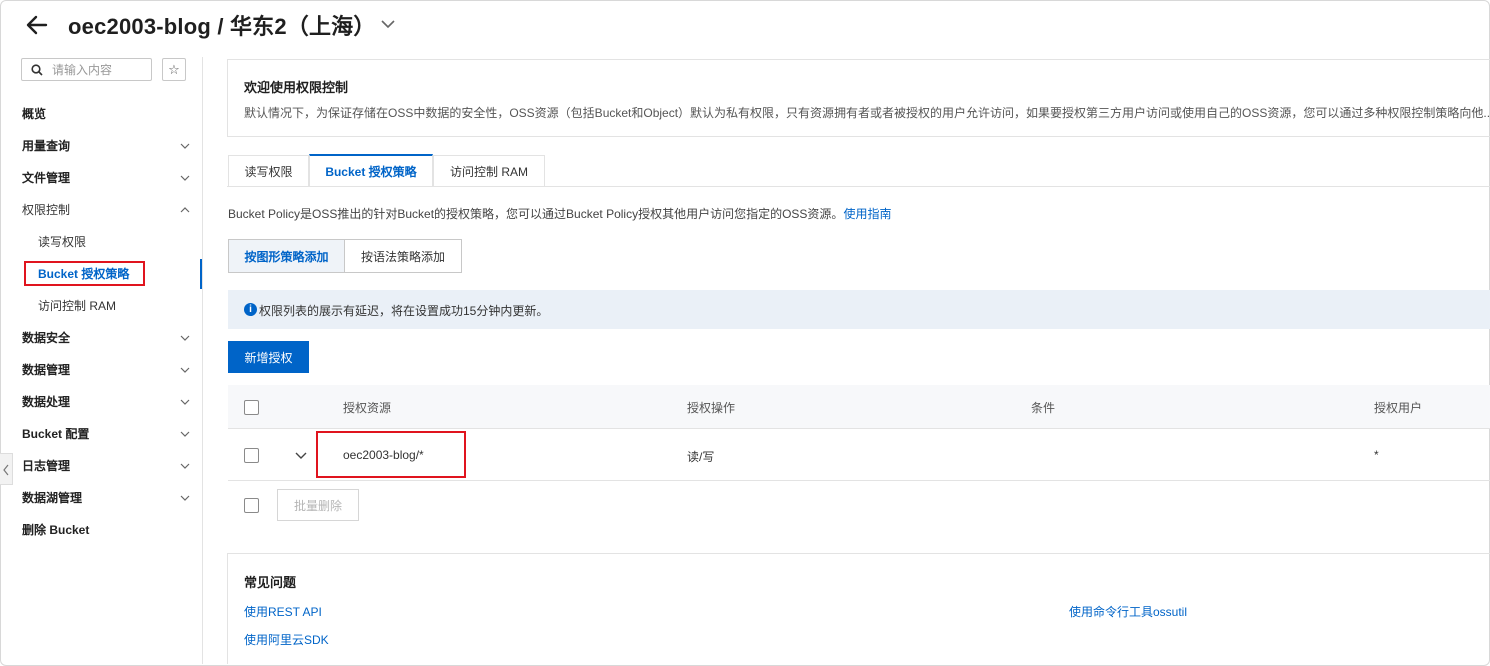 This screenshot has height=666, width=1490. I want to click on sidebar-item-logs: 日志管理, so click(108, 466).